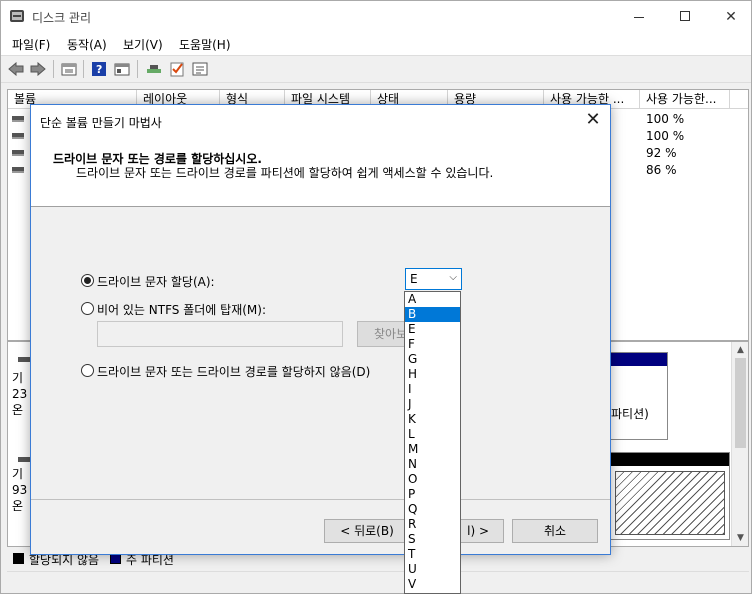 The image size is (752, 594). What do you see at coordinates (18, 474) in the screenshot?
I see `disk-2-line: 기` at bounding box center [18, 474].